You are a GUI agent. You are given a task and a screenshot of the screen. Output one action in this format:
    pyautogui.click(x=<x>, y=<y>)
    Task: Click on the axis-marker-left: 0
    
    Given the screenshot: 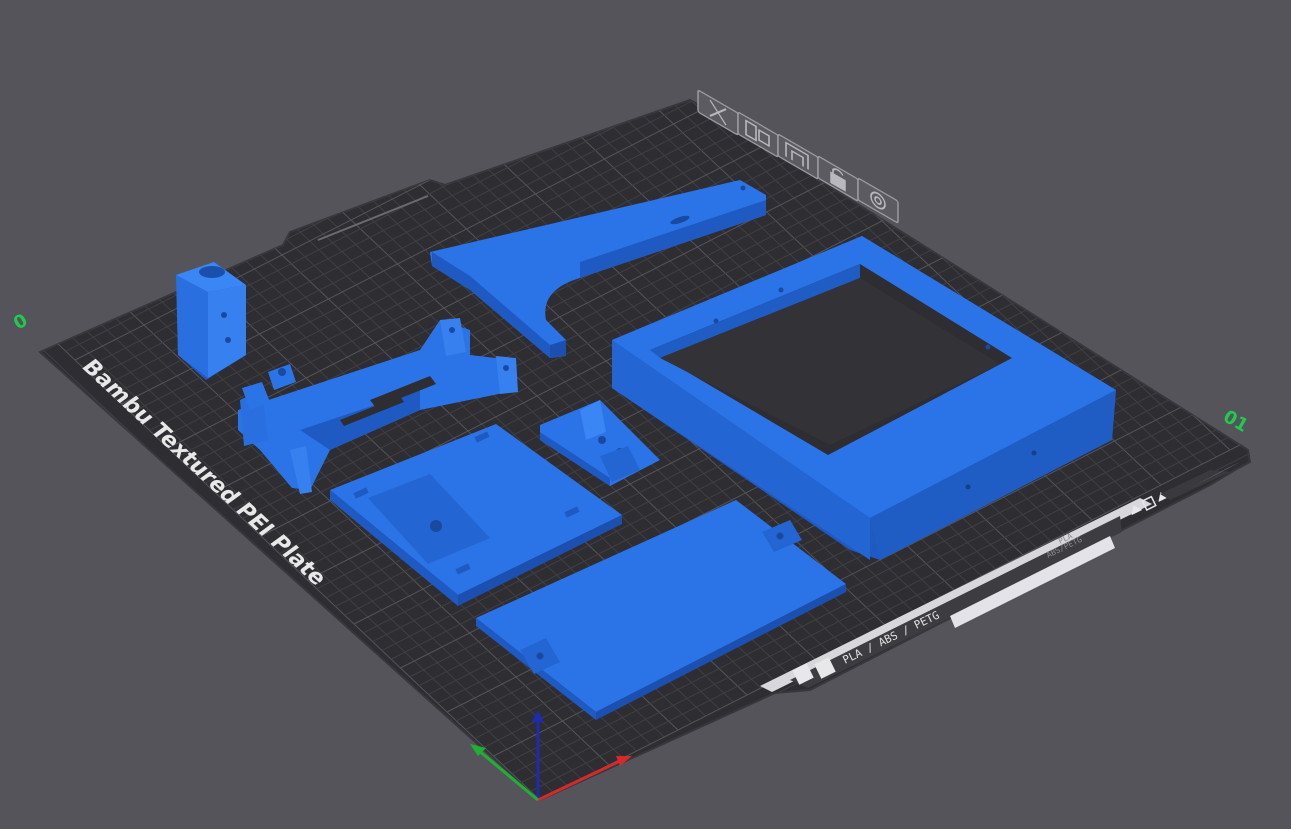 What is the action you would take?
    pyautogui.click(x=20, y=322)
    